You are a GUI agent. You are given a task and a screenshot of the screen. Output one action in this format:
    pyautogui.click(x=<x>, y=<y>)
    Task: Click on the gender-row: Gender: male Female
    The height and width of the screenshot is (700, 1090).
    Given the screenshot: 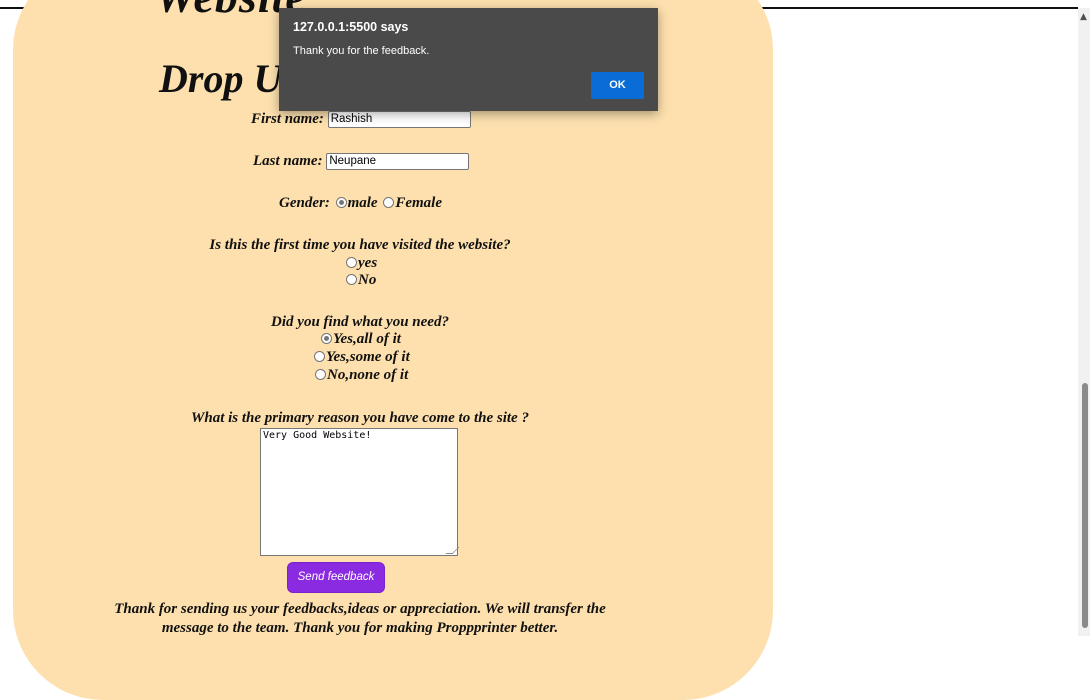 What is the action you would take?
    pyautogui.click(x=360, y=203)
    